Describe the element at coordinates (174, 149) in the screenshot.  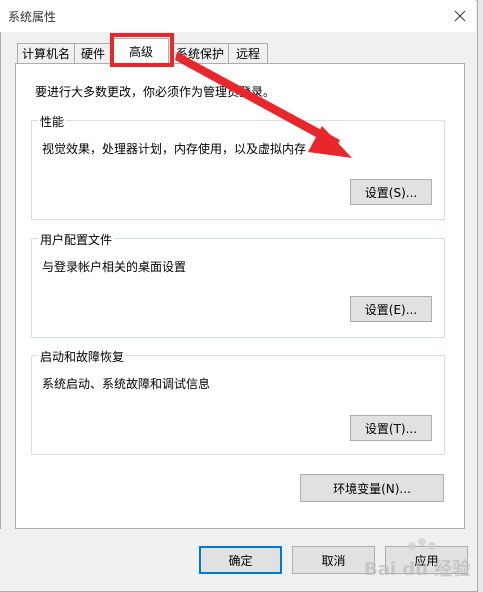
I see `performance-description: 视觉效果，处理器计划，内存使用，以及虚拟内存` at that location.